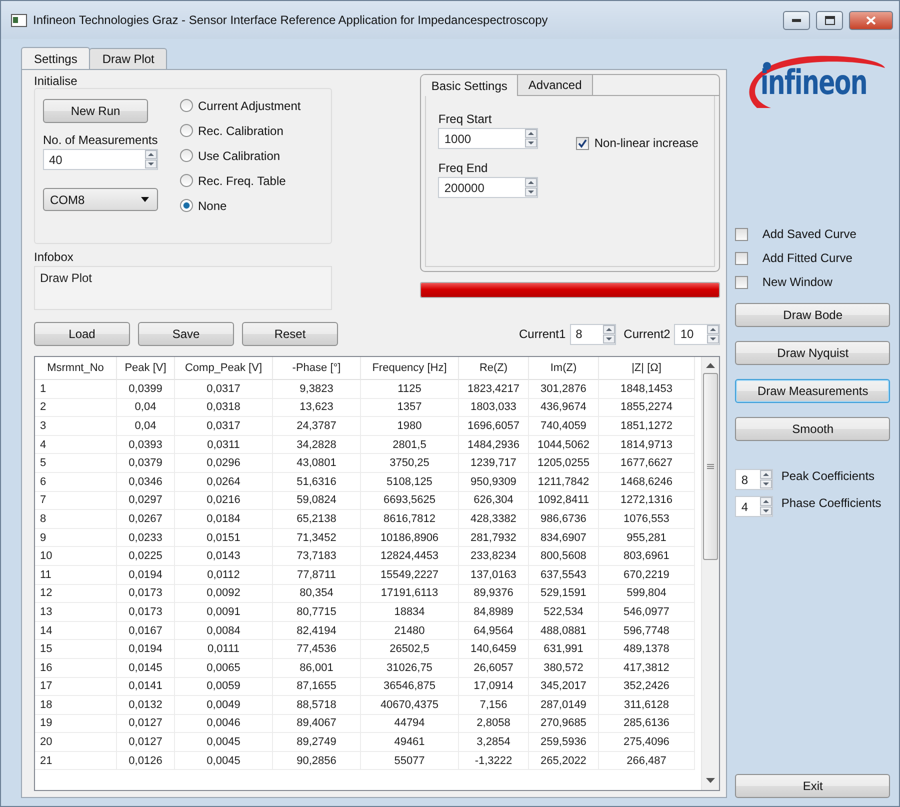 Image resolution: width=900 pixels, height=807 pixels. Describe the element at coordinates (814, 83) in the screenshot. I see `logo-text: infineon` at that location.